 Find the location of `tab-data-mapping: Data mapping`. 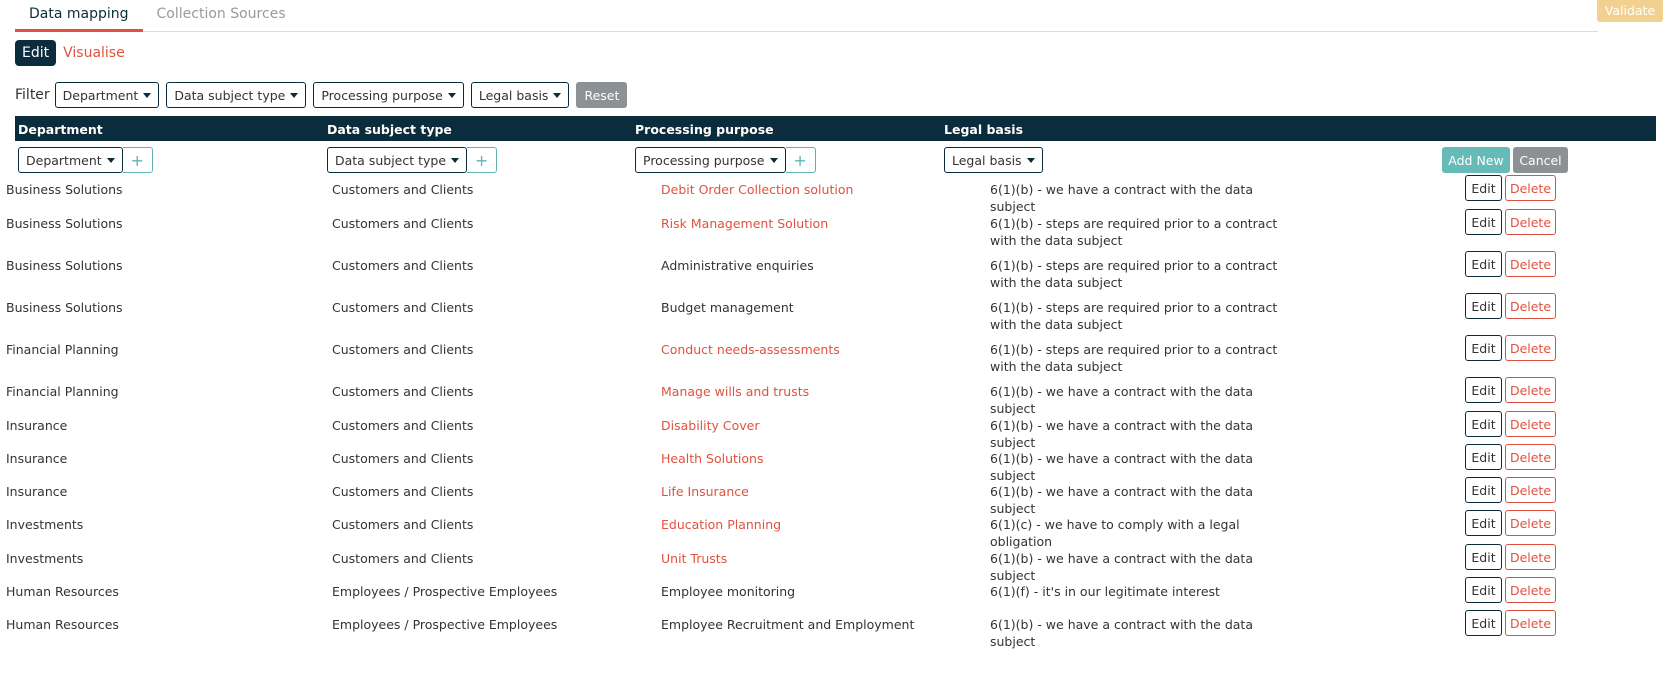

tab-data-mapping: Data mapping is located at coordinates (79, 16).